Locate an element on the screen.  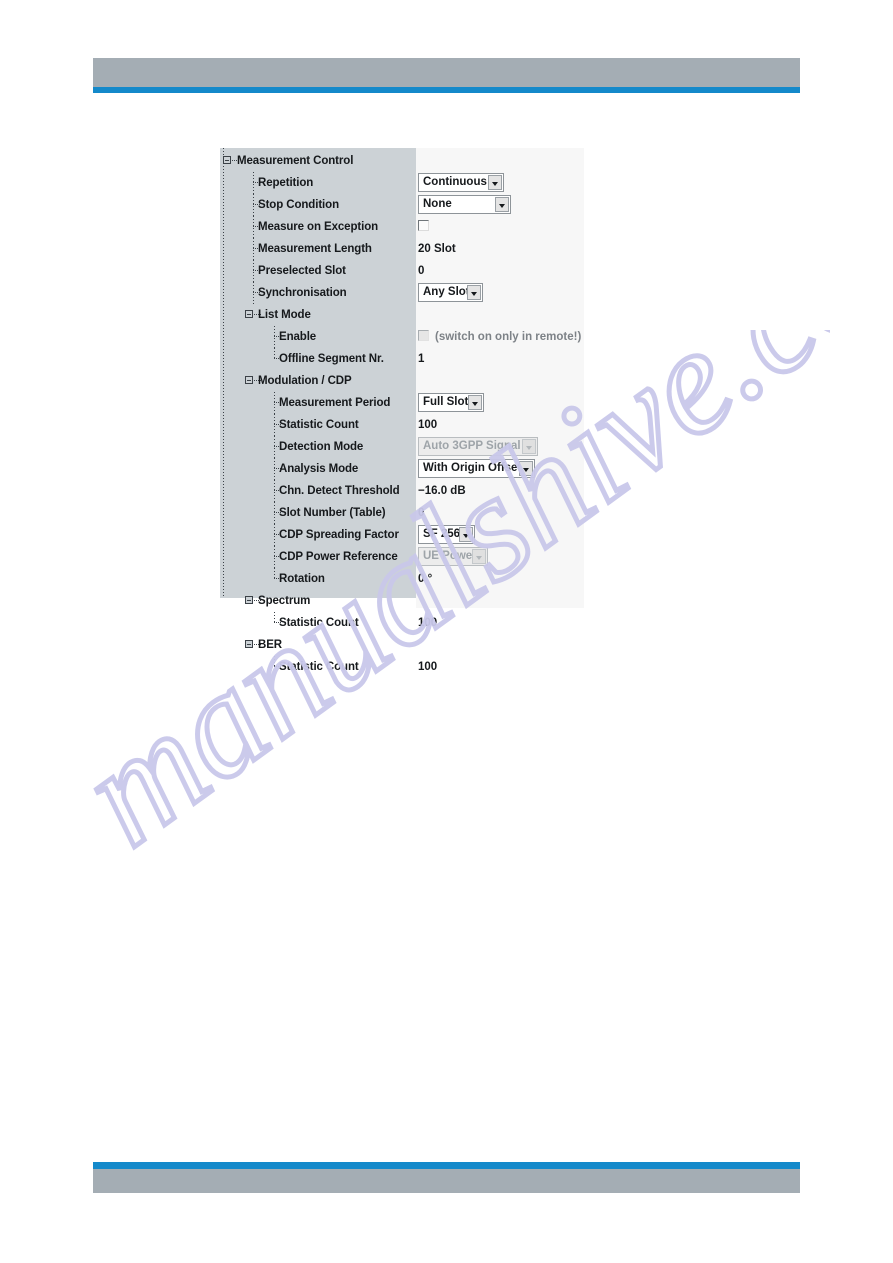
settings-tree-row: Offline Segment Nr. 1 is located at coordinates (402, 359).